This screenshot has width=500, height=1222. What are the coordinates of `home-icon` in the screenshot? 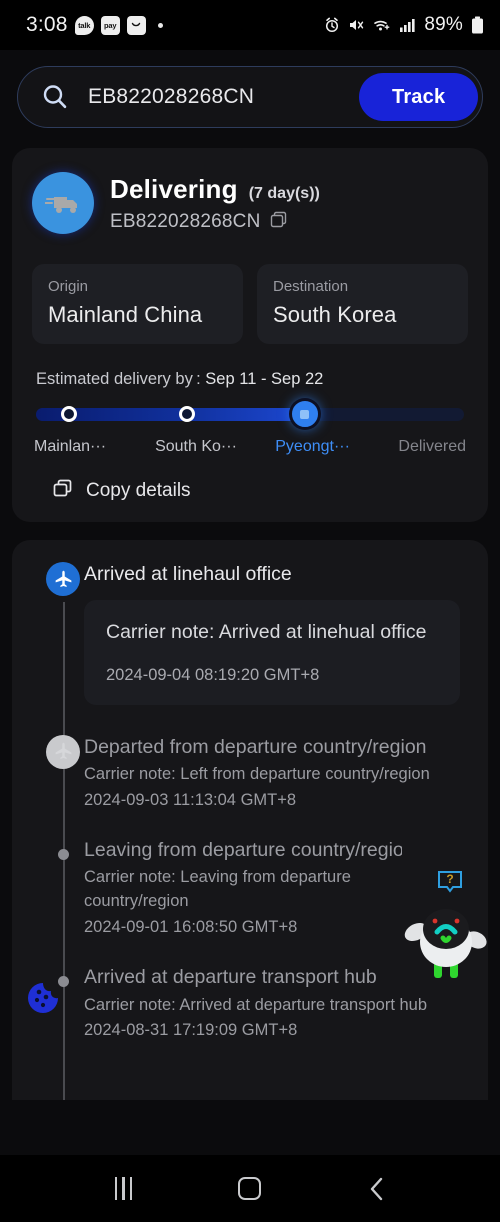 It's located at (250, 1189).